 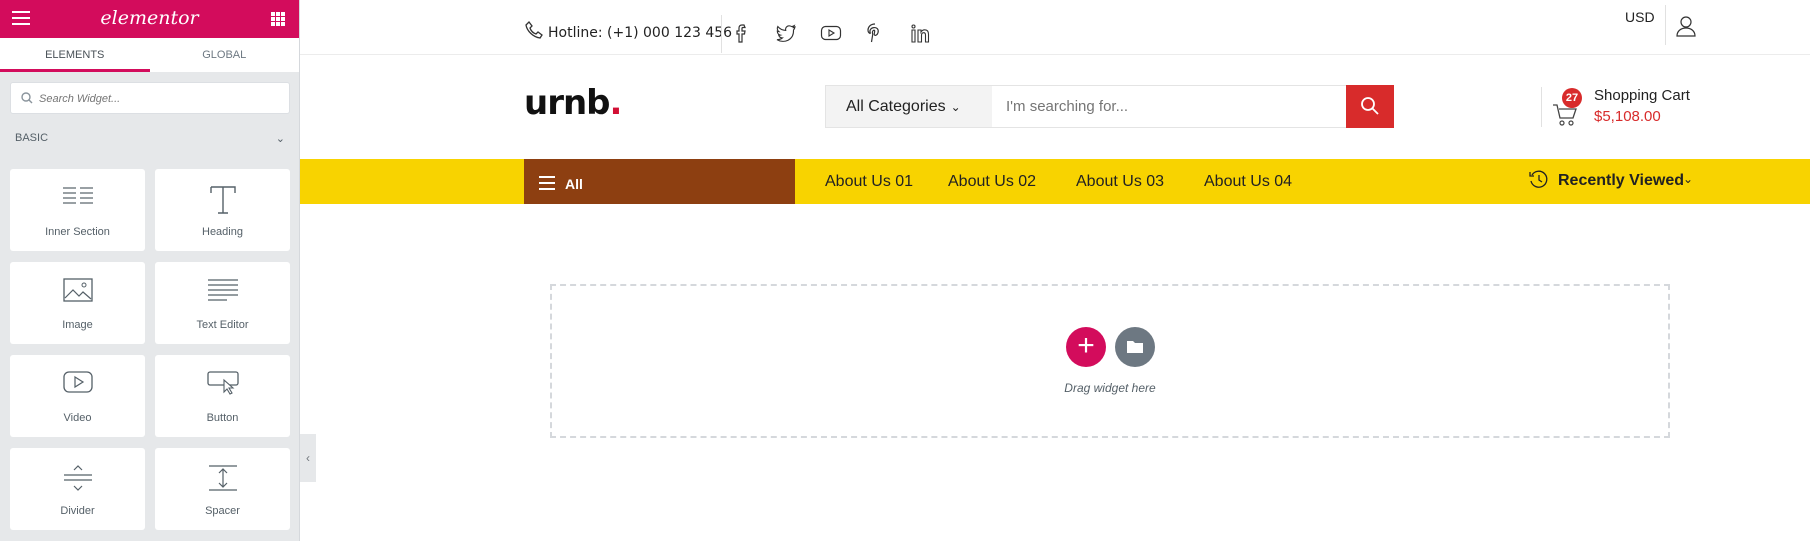 I want to click on panel-header: elementor, so click(x=149, y=19).